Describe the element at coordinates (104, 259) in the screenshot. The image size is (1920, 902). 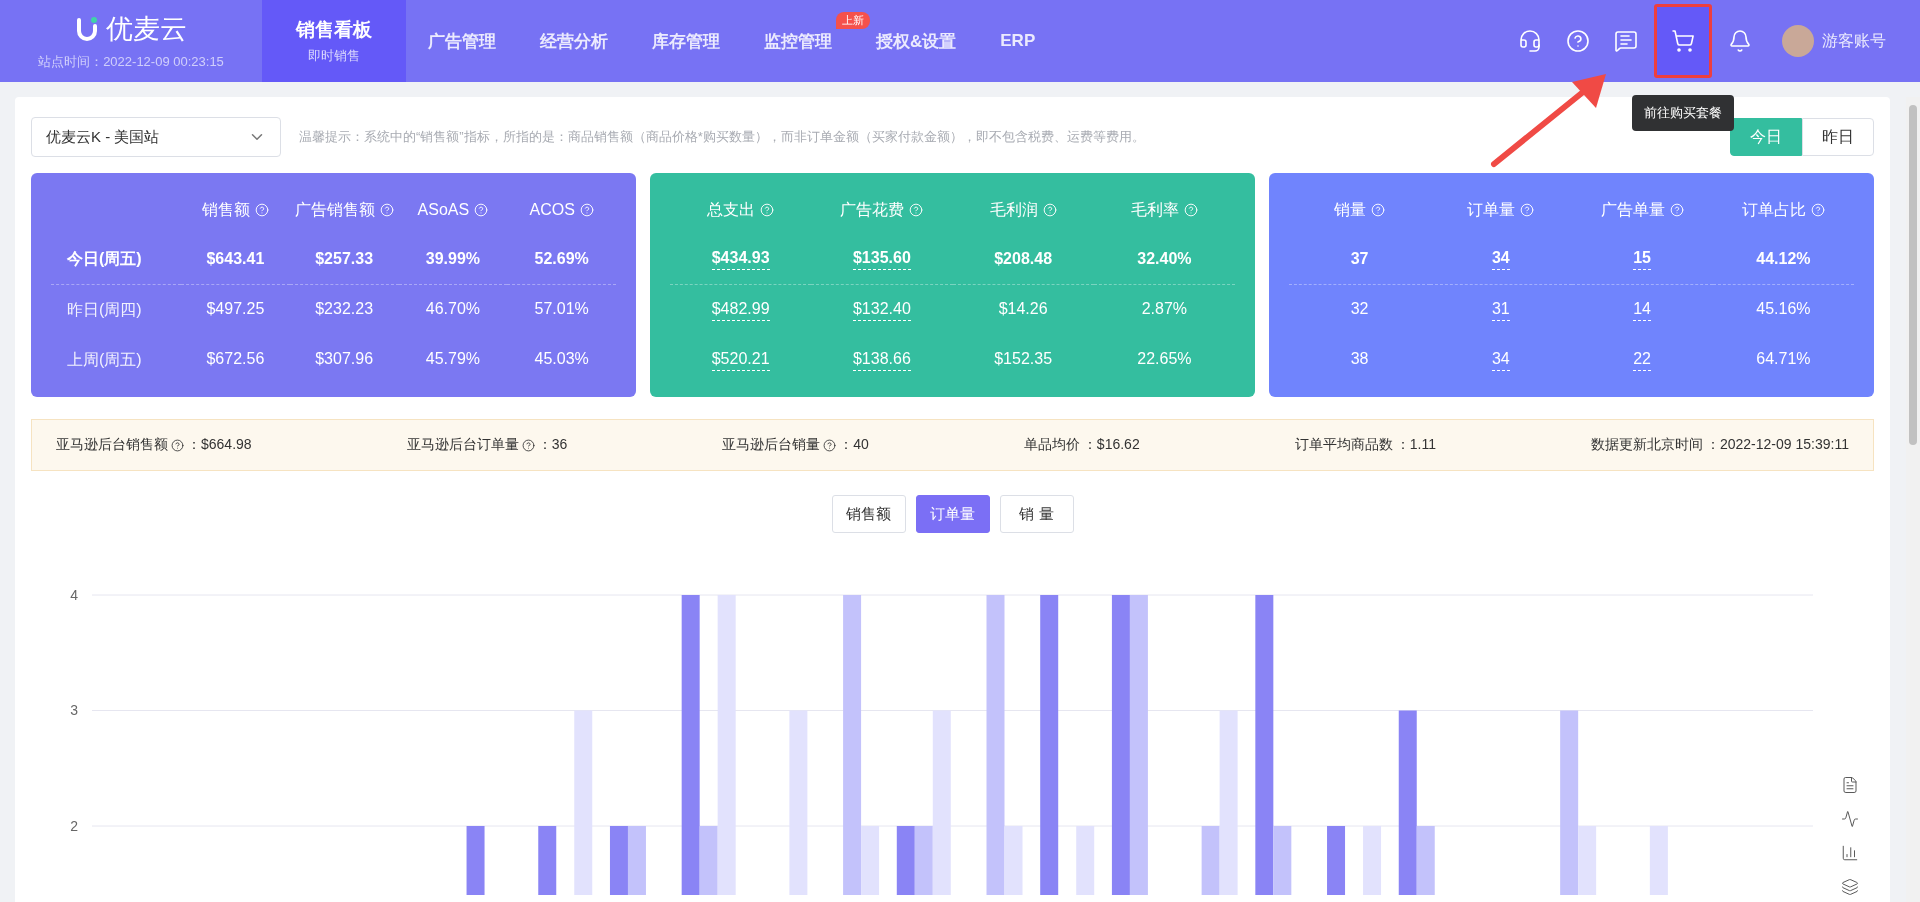
I see `row-label: 今日(周五)` at that location.